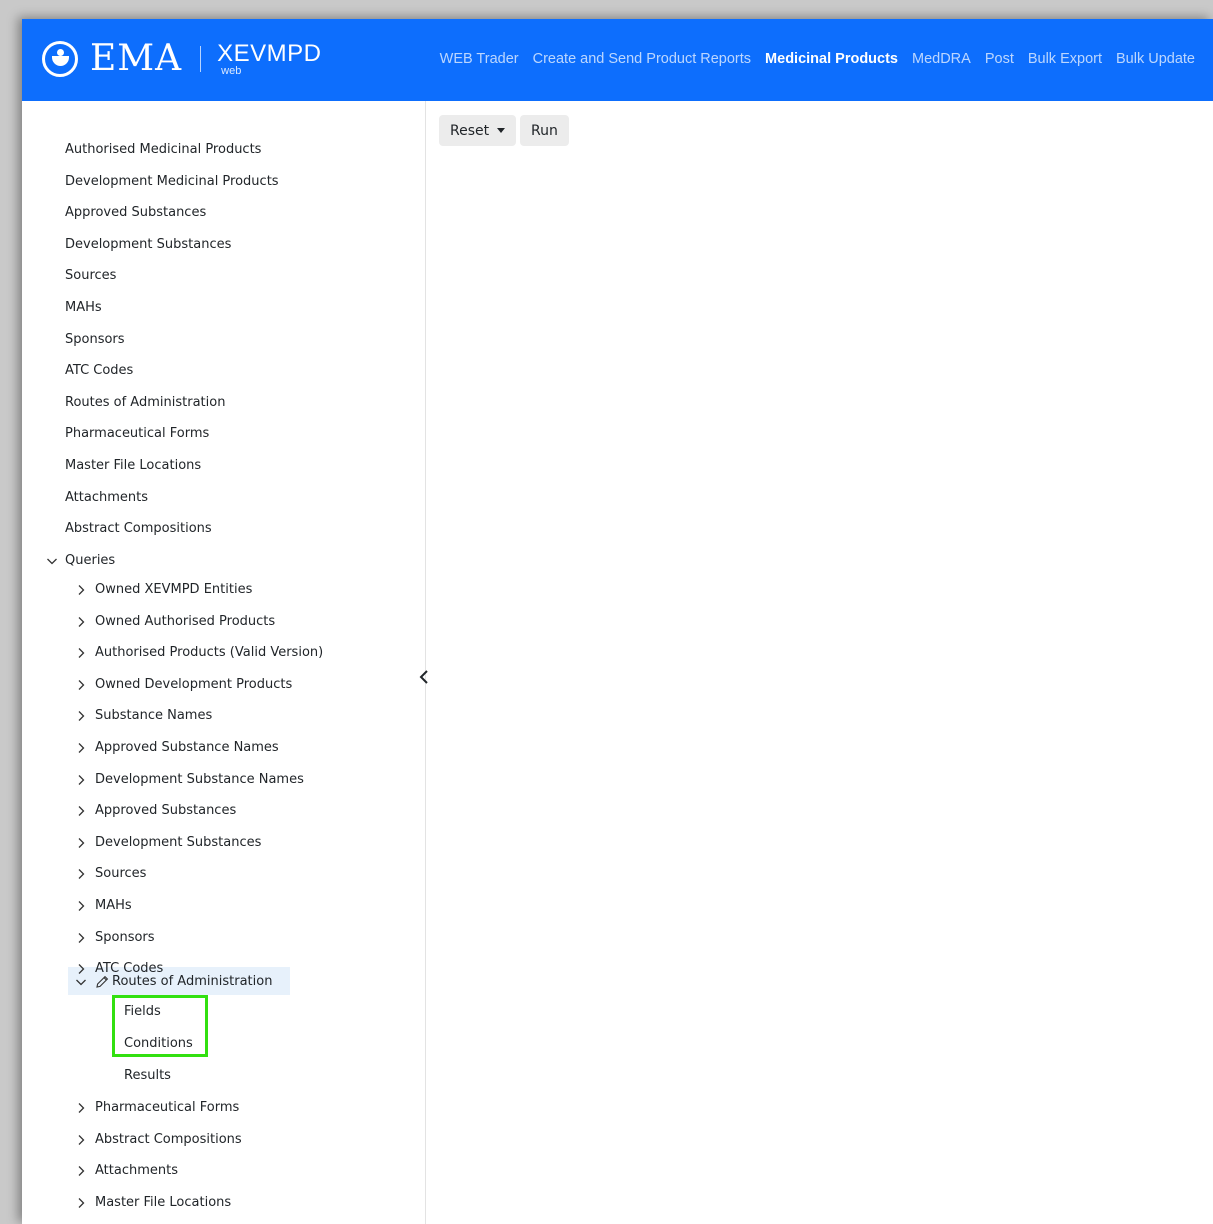  Describe the element at coordinates (135, 213) in the screenshot. I see `sidebar-item-approved-substances: Approved Substances` at that location.